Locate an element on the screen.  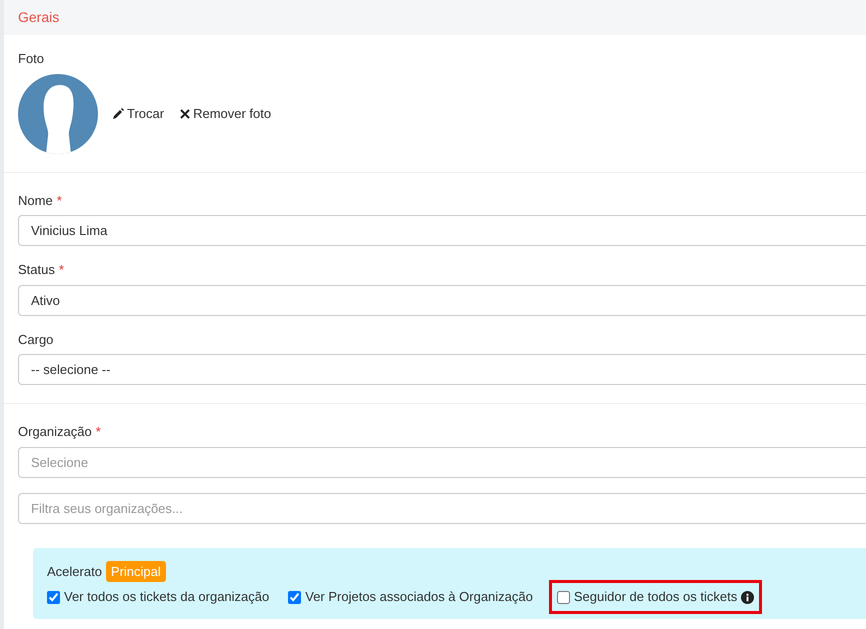
select-field: -- selecione -- is located at coordinates (442, 370).